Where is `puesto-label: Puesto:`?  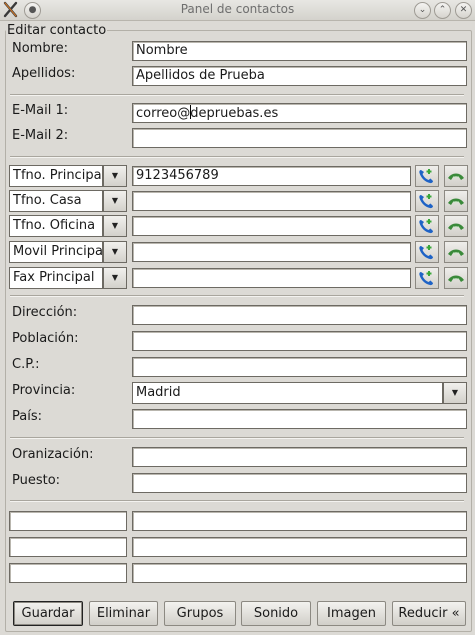 puesto-label: Puesto: is located at coordinates (36, 480).